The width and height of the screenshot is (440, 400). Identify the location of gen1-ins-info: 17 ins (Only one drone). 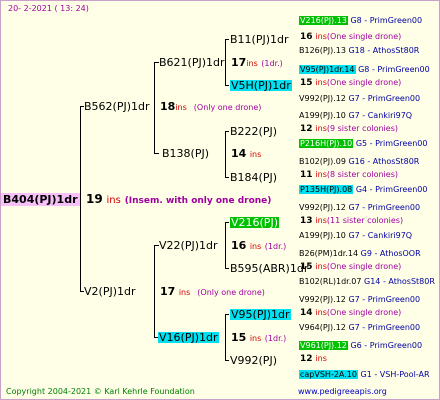
(212, 291).